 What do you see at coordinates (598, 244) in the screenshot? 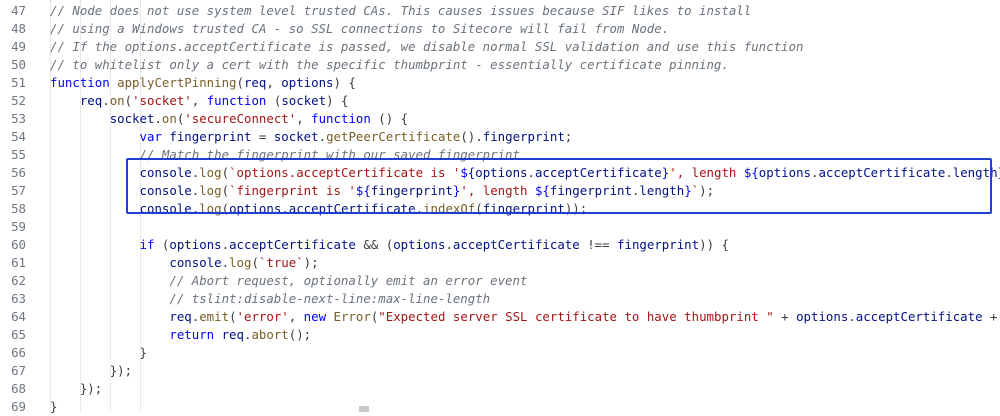
I see `code-token: !==` at bounding box center [598, 244].